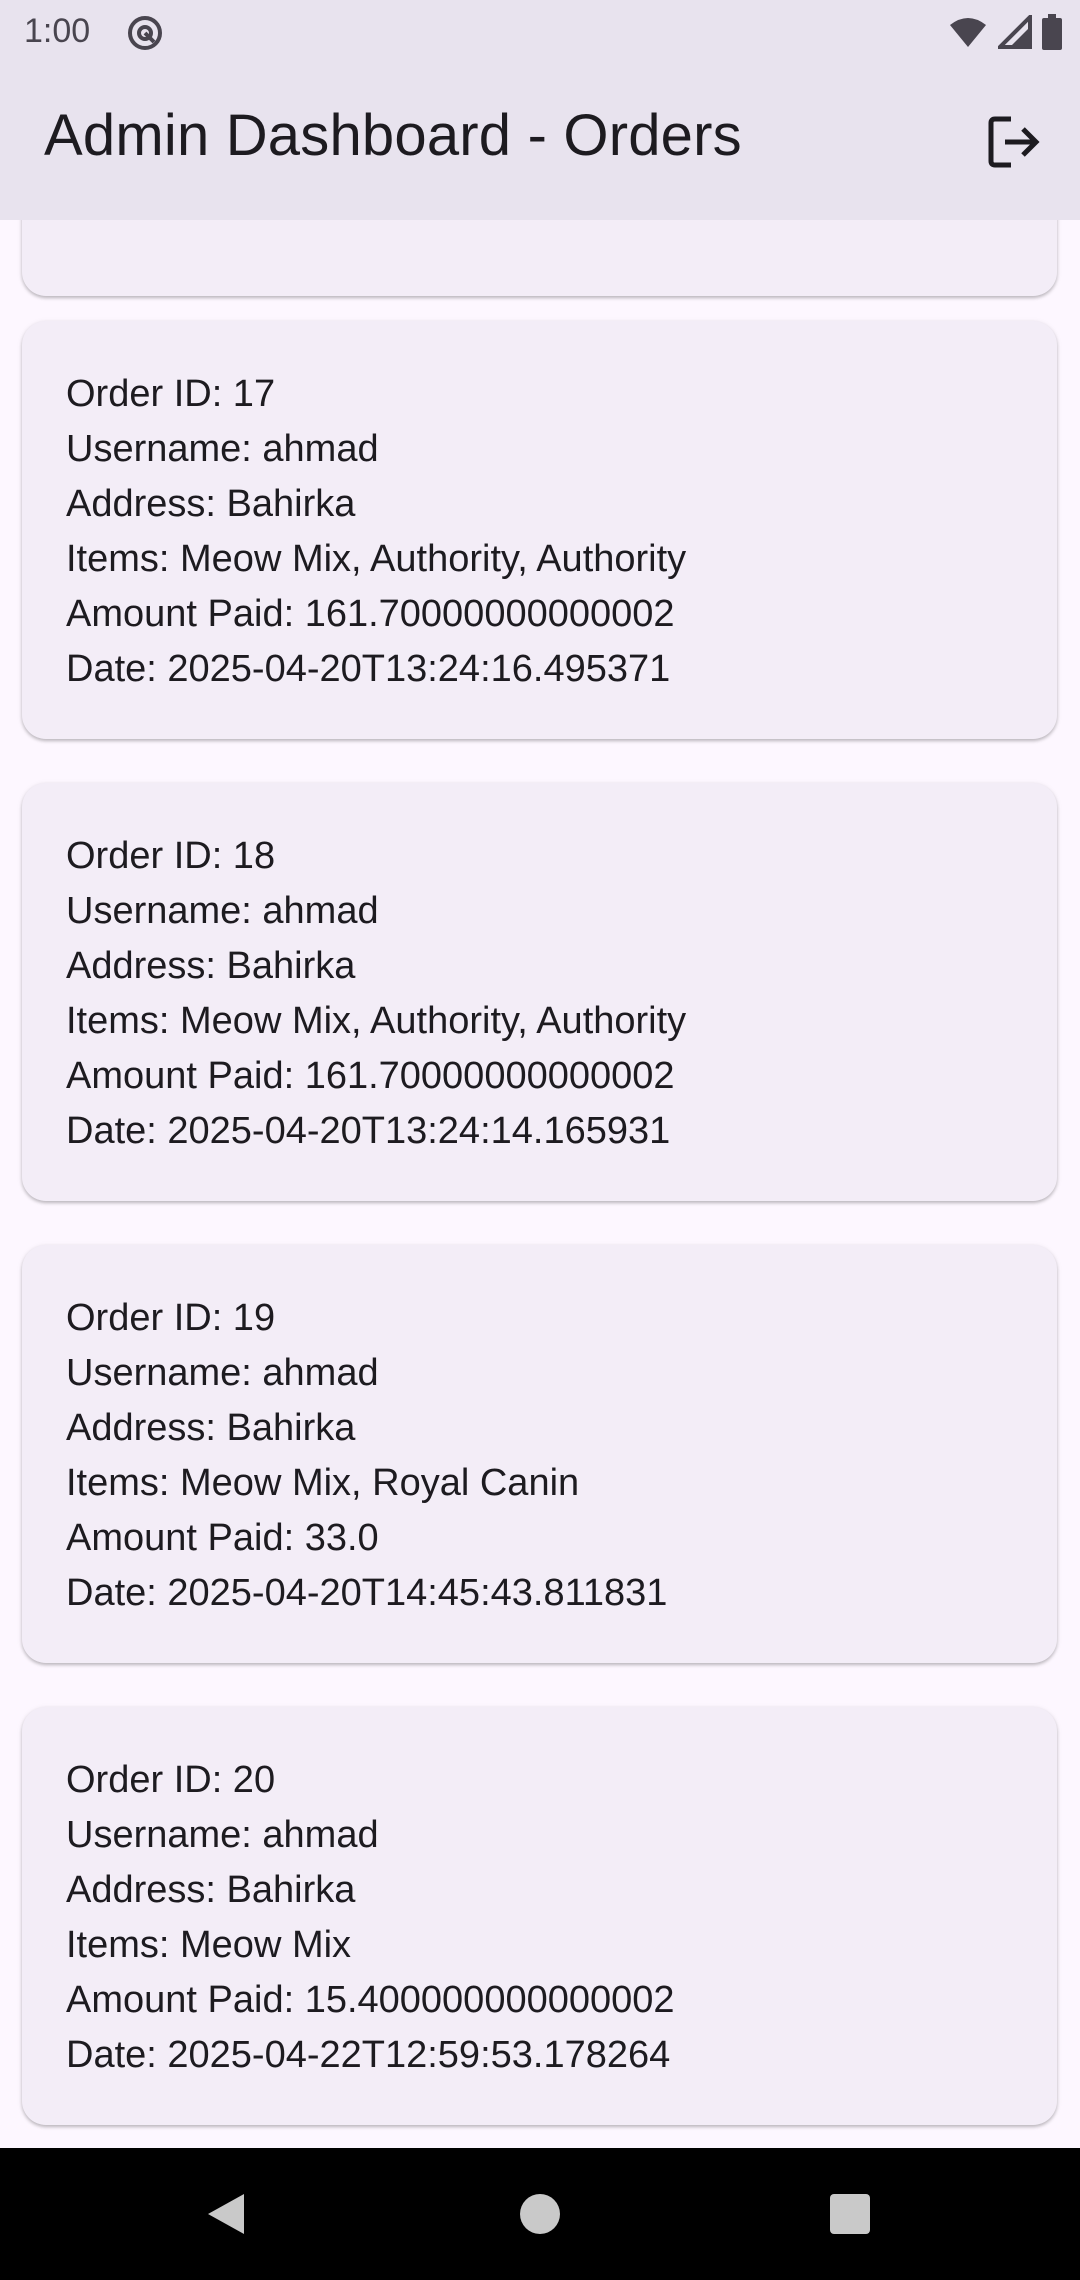 The height and width of the screenshot is (2280, 1080). I want to click on logout-icon, so click(1014, 142).